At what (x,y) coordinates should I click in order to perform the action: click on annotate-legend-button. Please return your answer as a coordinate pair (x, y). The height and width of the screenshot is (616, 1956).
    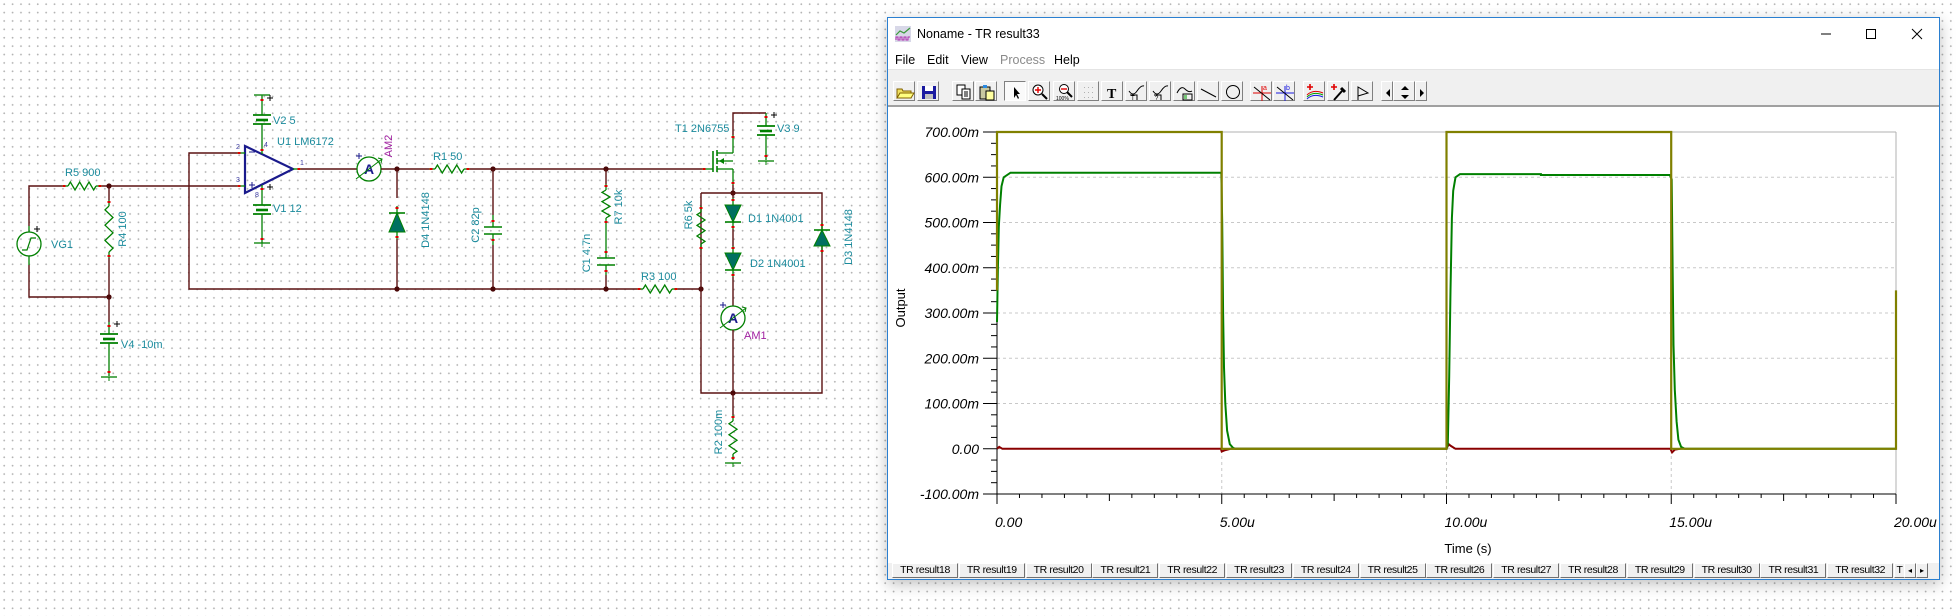
    Looking at the image, I should click on (1184, 91).